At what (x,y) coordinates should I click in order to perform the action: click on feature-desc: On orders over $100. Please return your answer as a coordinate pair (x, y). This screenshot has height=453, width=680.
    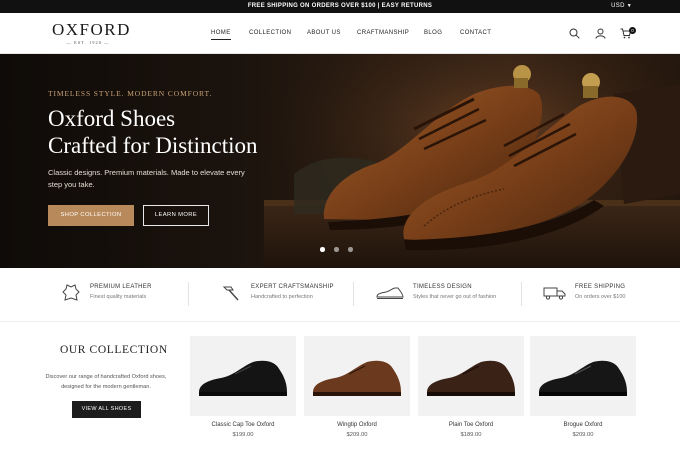
    Looking at the image, I should click on (600, 297).